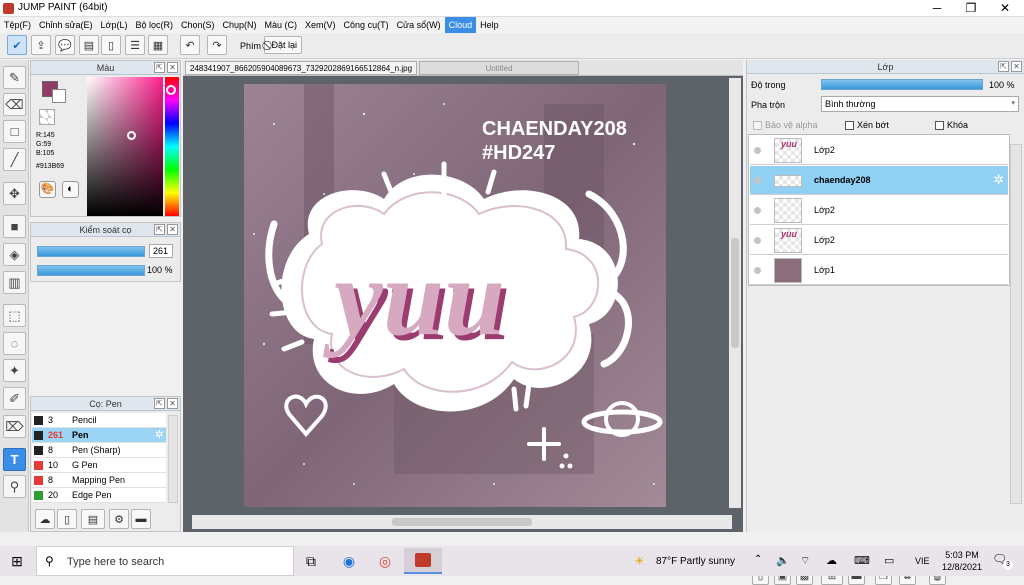 The height and width of the screenshot is (585, 1024). Describe the element at coordinates (99, 420) in the screenshot. I see `brush-item: 3 Pencil` at that location.